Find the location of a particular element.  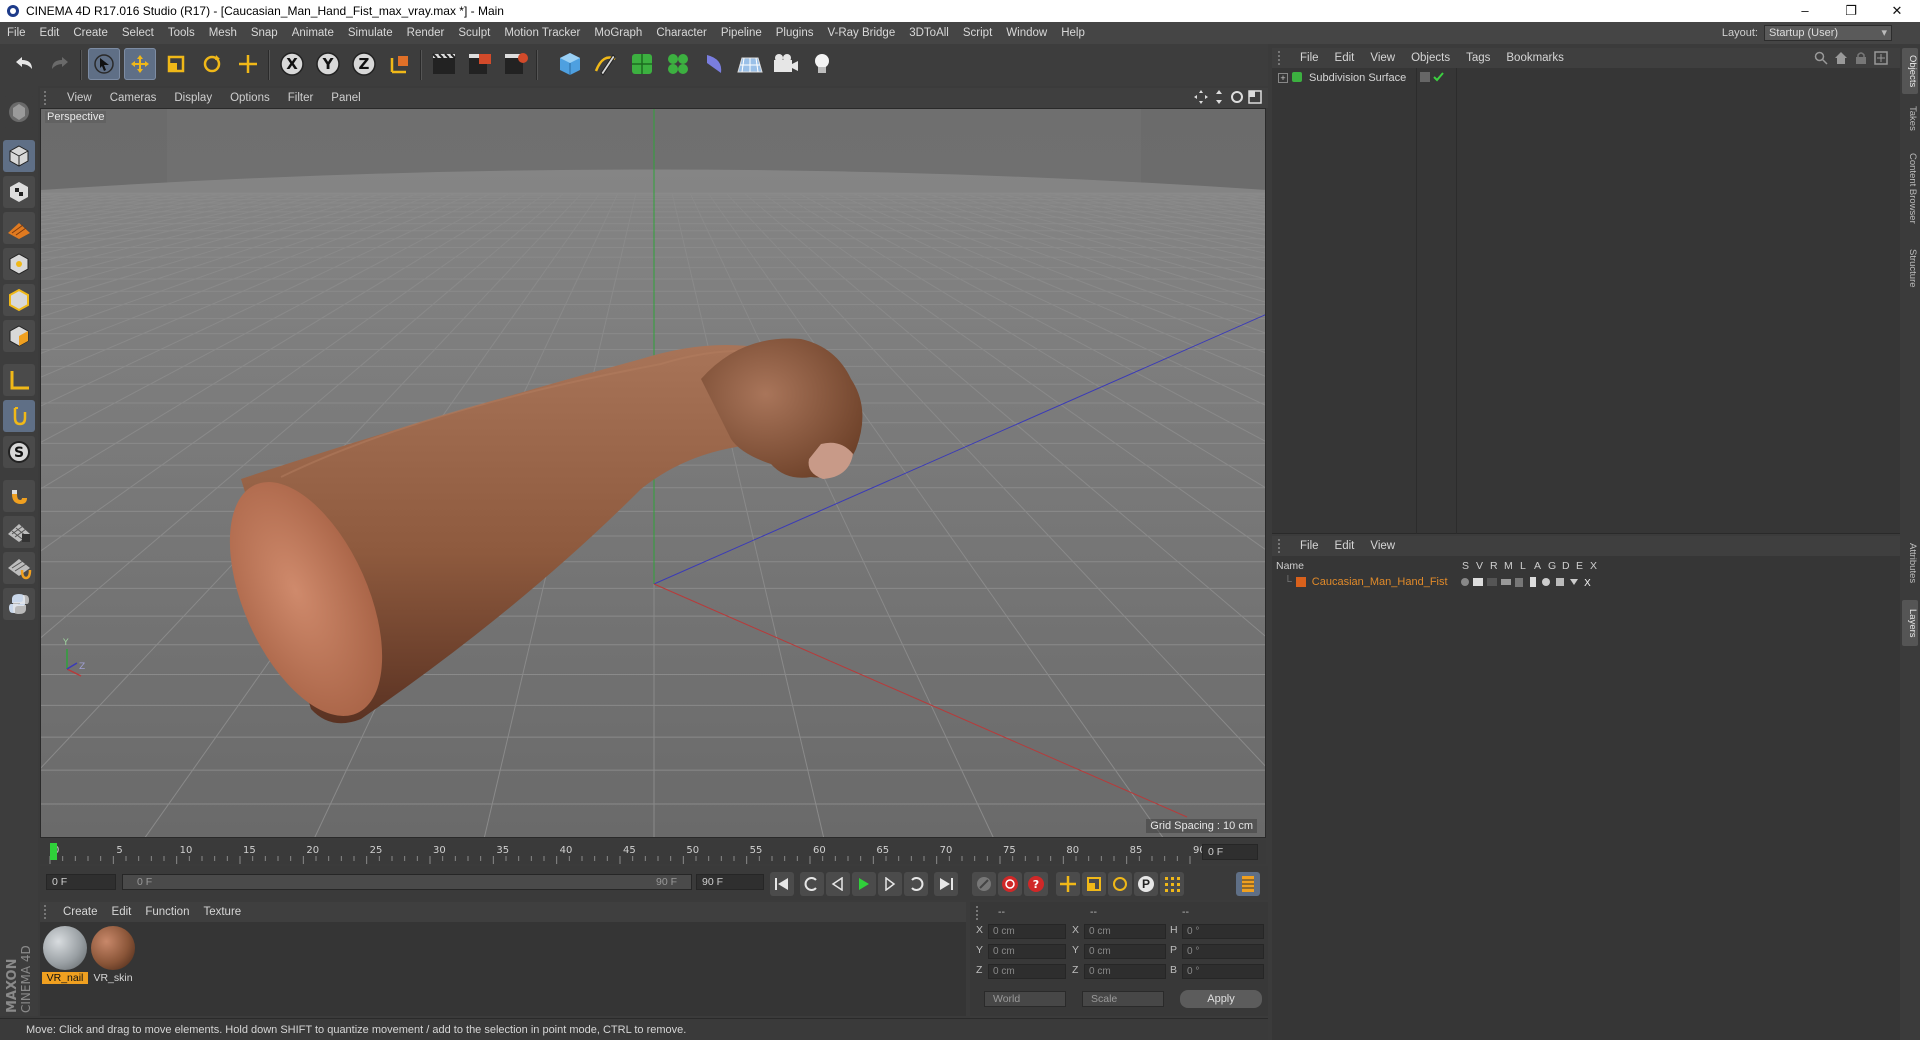

objects-menu-view: View is located at coordinates (1382, 58).